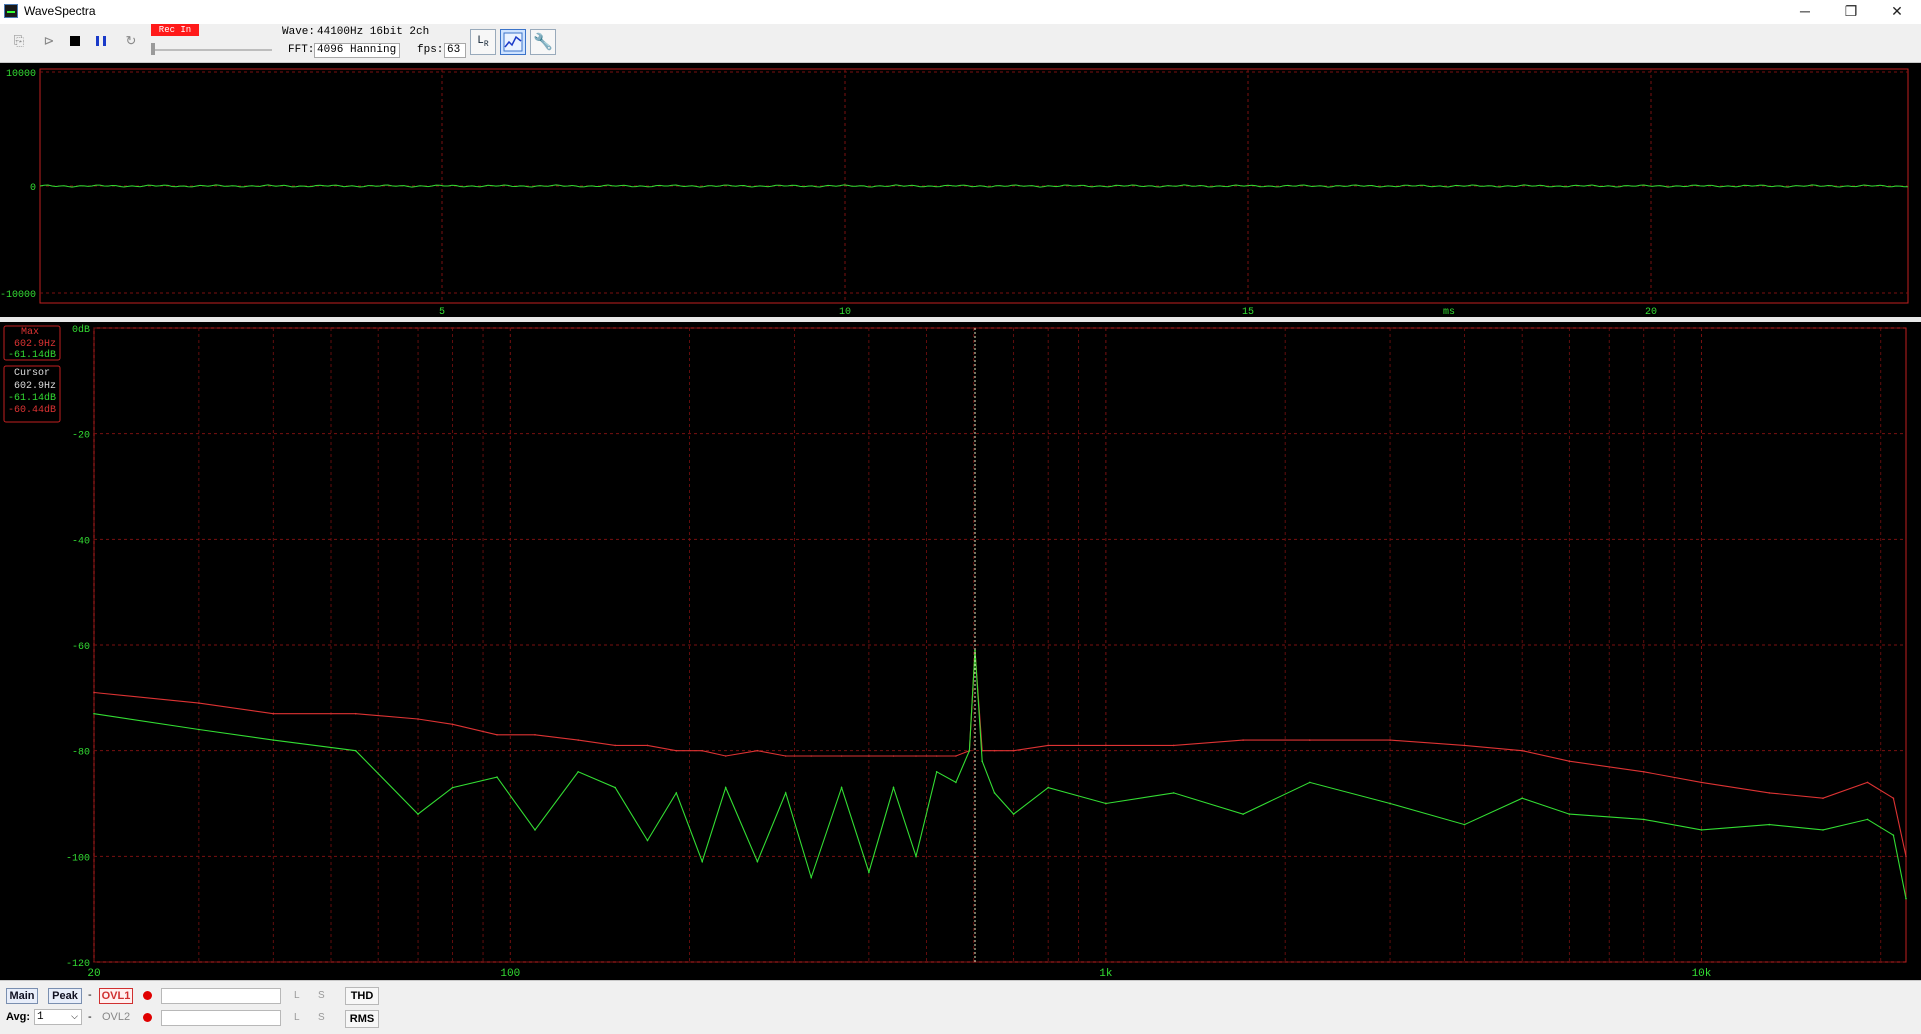 The width and height of the screenshot is (1921, 1034). What do you see at coordinates (362, 1019) in the screenshot?
I see `rms-button: RMS` at bounding box center [362, 1019].